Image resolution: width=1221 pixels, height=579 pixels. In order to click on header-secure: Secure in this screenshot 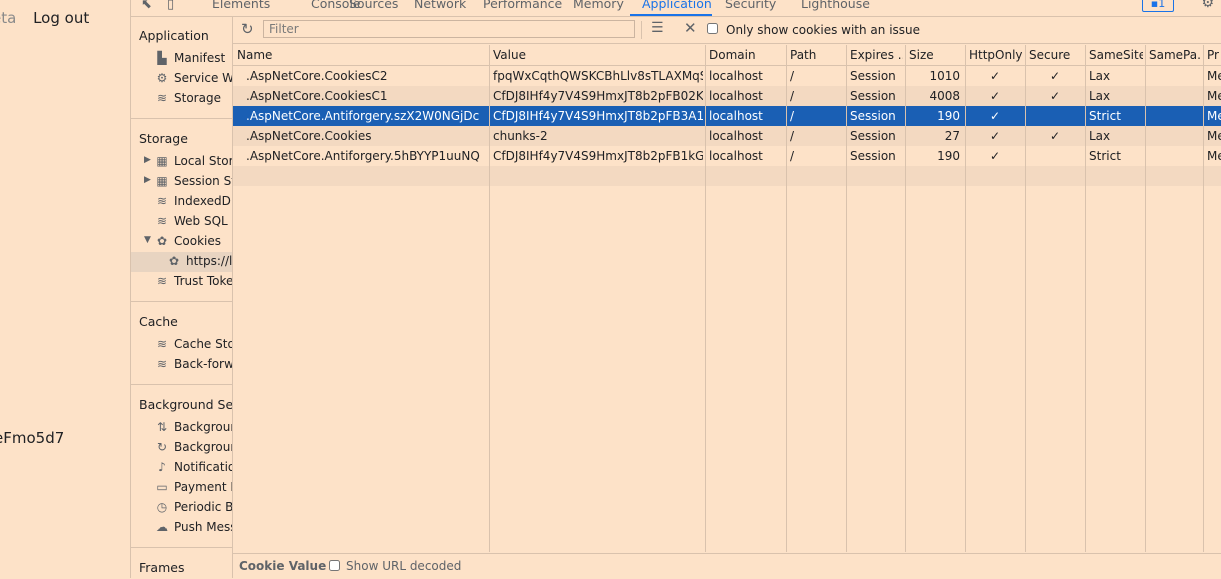, I will do `click(1056, 55)`.